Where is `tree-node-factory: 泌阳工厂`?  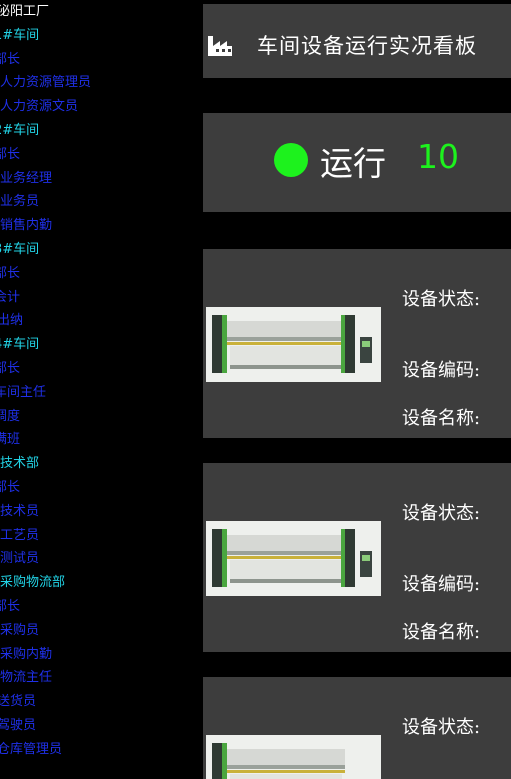 tree-node-factory: 泌阳工厂 is located at coordinates (101, 12).